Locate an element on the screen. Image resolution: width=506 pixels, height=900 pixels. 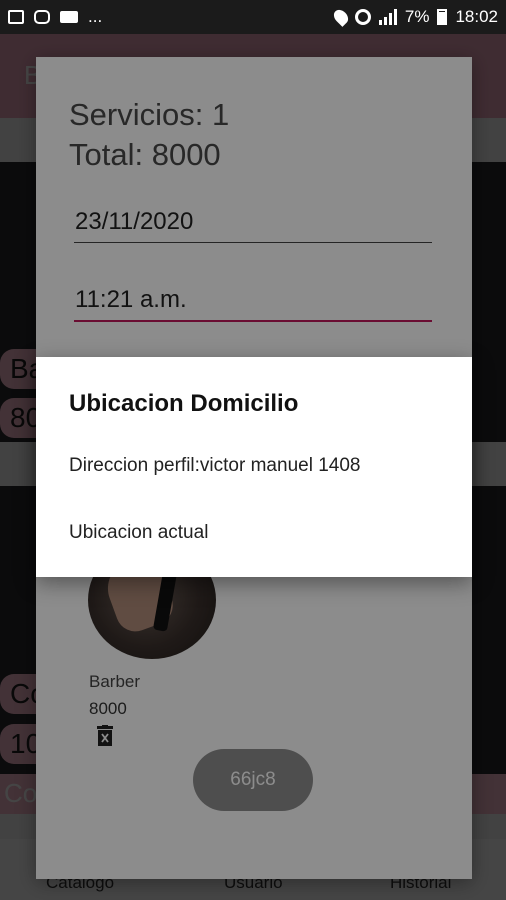
instagram-icon is located at coordinates (42, 17).